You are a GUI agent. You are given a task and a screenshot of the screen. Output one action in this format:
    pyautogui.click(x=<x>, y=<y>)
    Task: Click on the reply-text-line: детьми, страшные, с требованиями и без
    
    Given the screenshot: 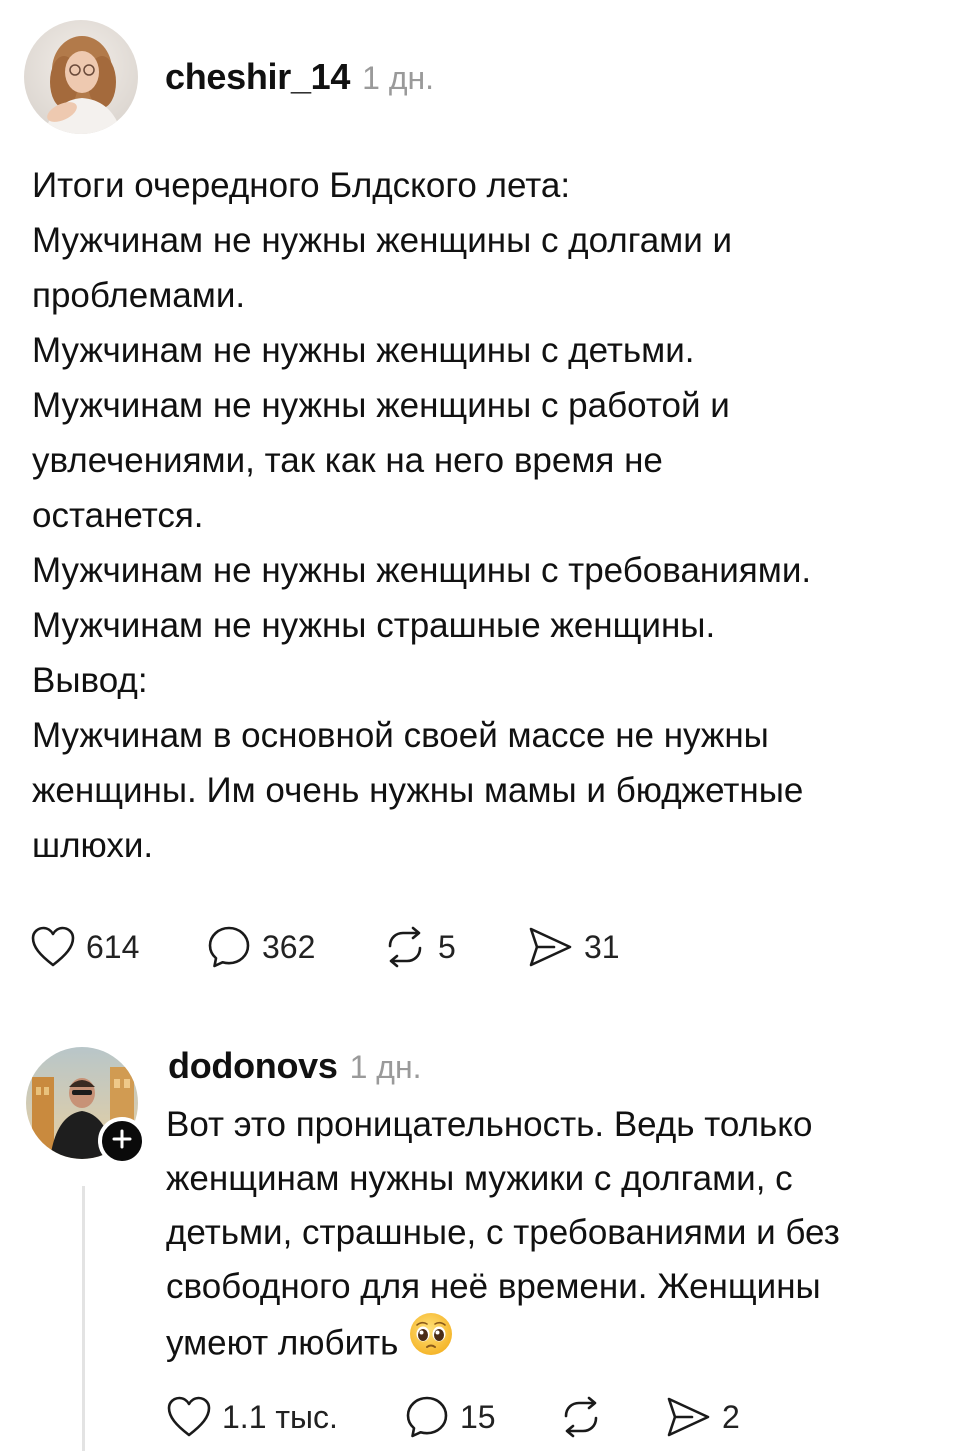 What is the action you would take?
    pyautogui.click(x=503, y=1232)
    